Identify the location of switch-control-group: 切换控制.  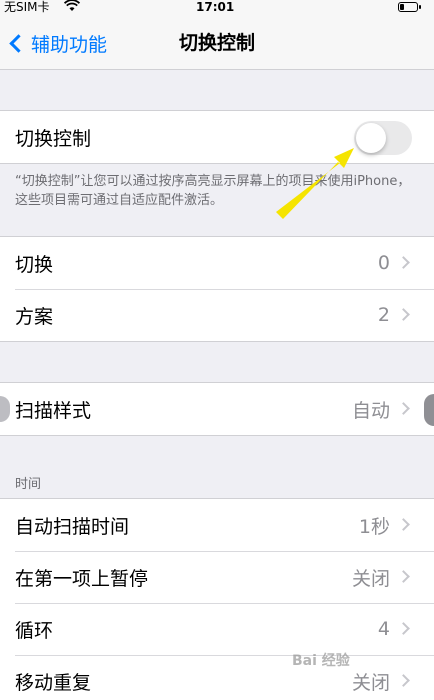
(217, 137).